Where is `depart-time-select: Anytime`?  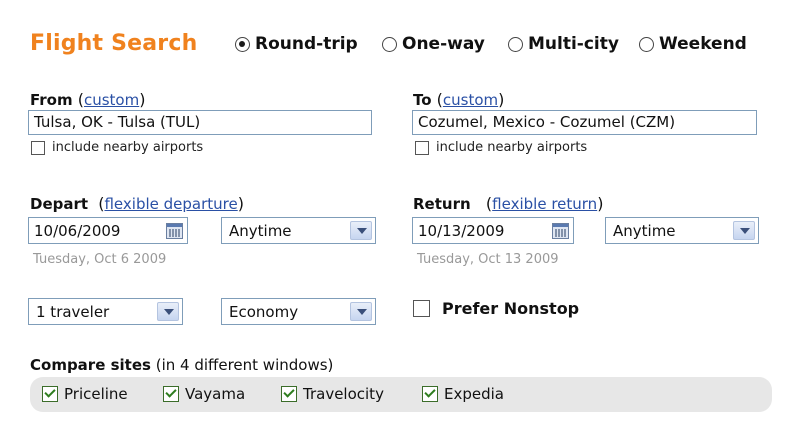 depart-time-select: Anytime is located at coordinates (298, 230).